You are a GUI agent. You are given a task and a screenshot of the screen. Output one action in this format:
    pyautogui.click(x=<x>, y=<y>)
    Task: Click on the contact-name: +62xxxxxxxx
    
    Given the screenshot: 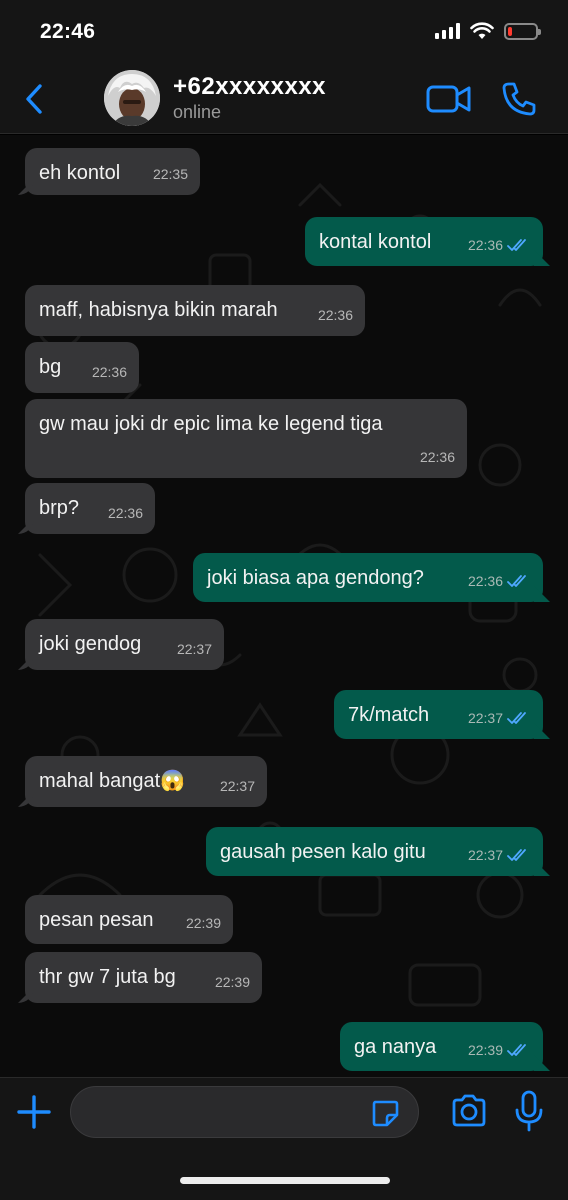 What is the action you would take?
    pyautogui.click(x=249, y=87)
    